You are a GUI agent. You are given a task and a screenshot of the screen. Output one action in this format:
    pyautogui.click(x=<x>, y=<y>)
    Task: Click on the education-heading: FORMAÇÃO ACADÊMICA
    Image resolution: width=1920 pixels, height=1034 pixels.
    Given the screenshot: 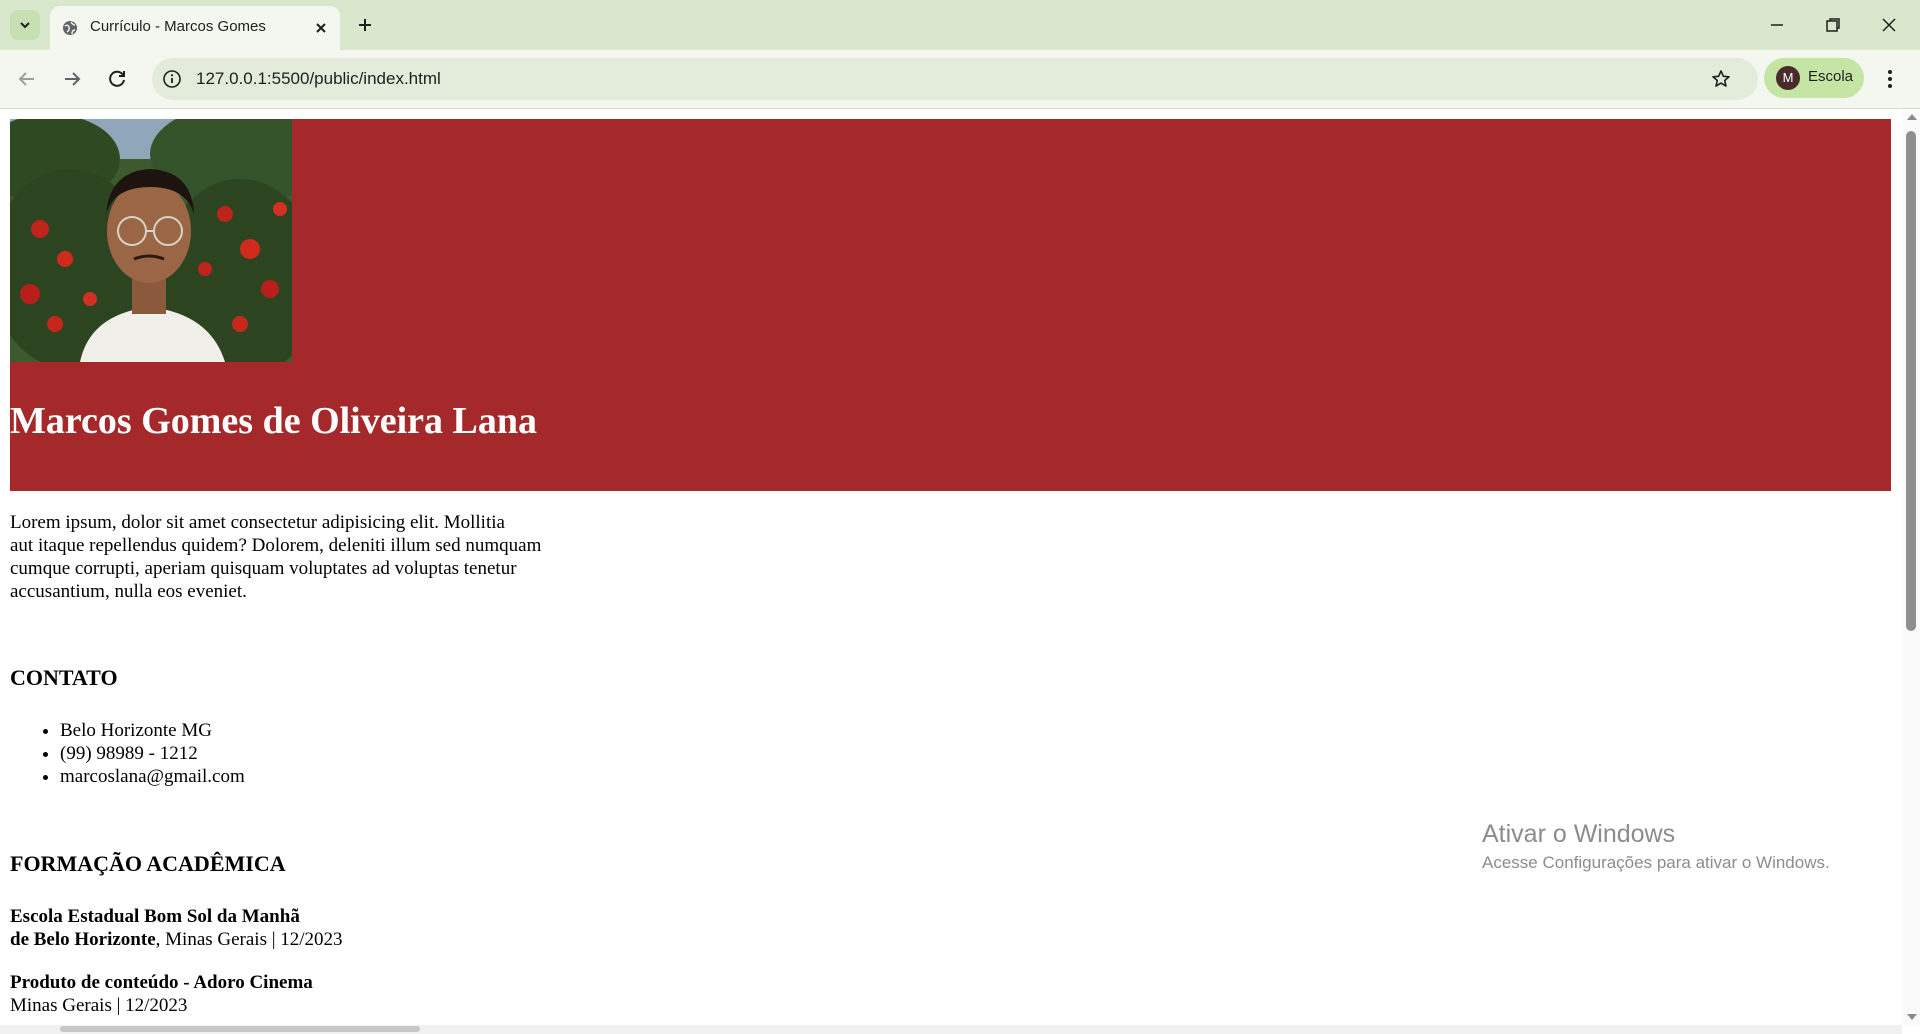 What is the action you would take?
    pyautogui.click(x=148, y=863)
    